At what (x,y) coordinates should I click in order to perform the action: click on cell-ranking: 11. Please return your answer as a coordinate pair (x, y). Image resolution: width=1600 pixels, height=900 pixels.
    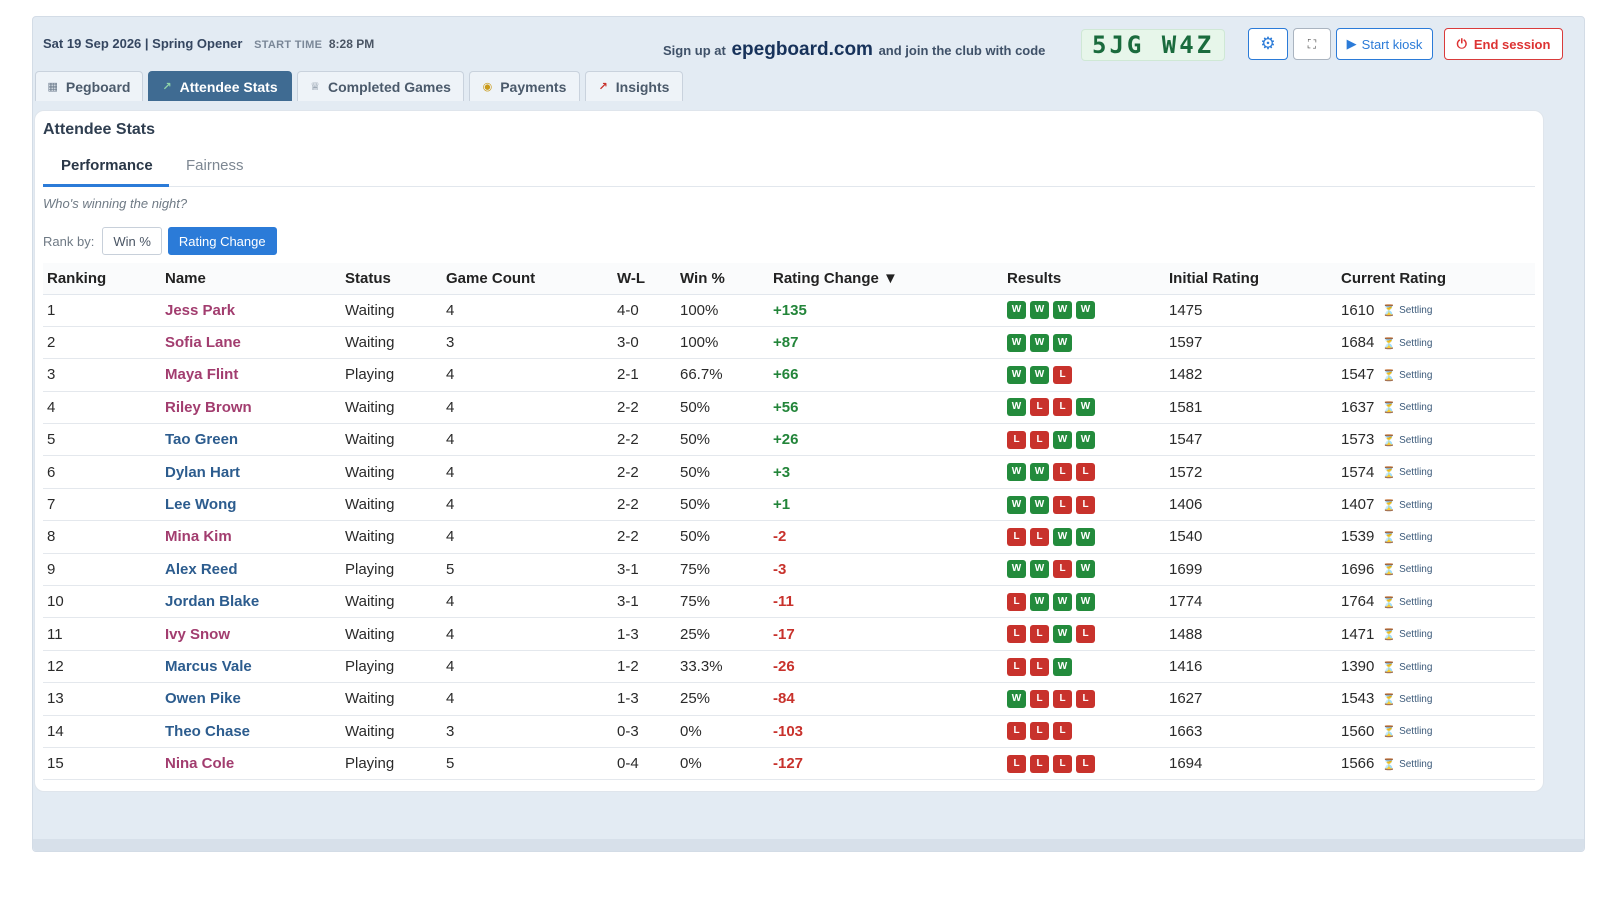
    Looking at the image, I should click on (102, 634).